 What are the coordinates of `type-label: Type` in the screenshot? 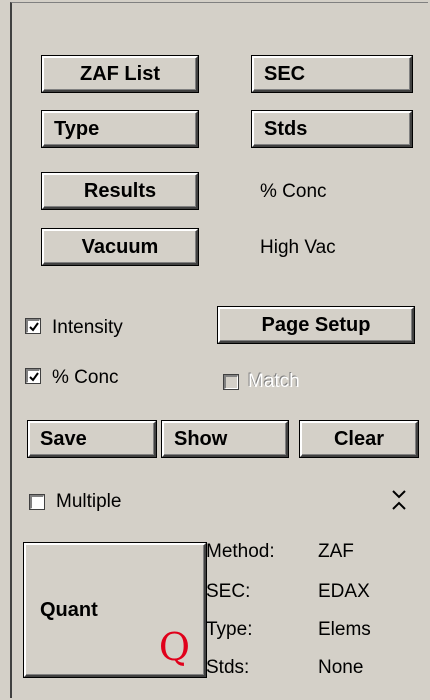 It's located at (77, 128).